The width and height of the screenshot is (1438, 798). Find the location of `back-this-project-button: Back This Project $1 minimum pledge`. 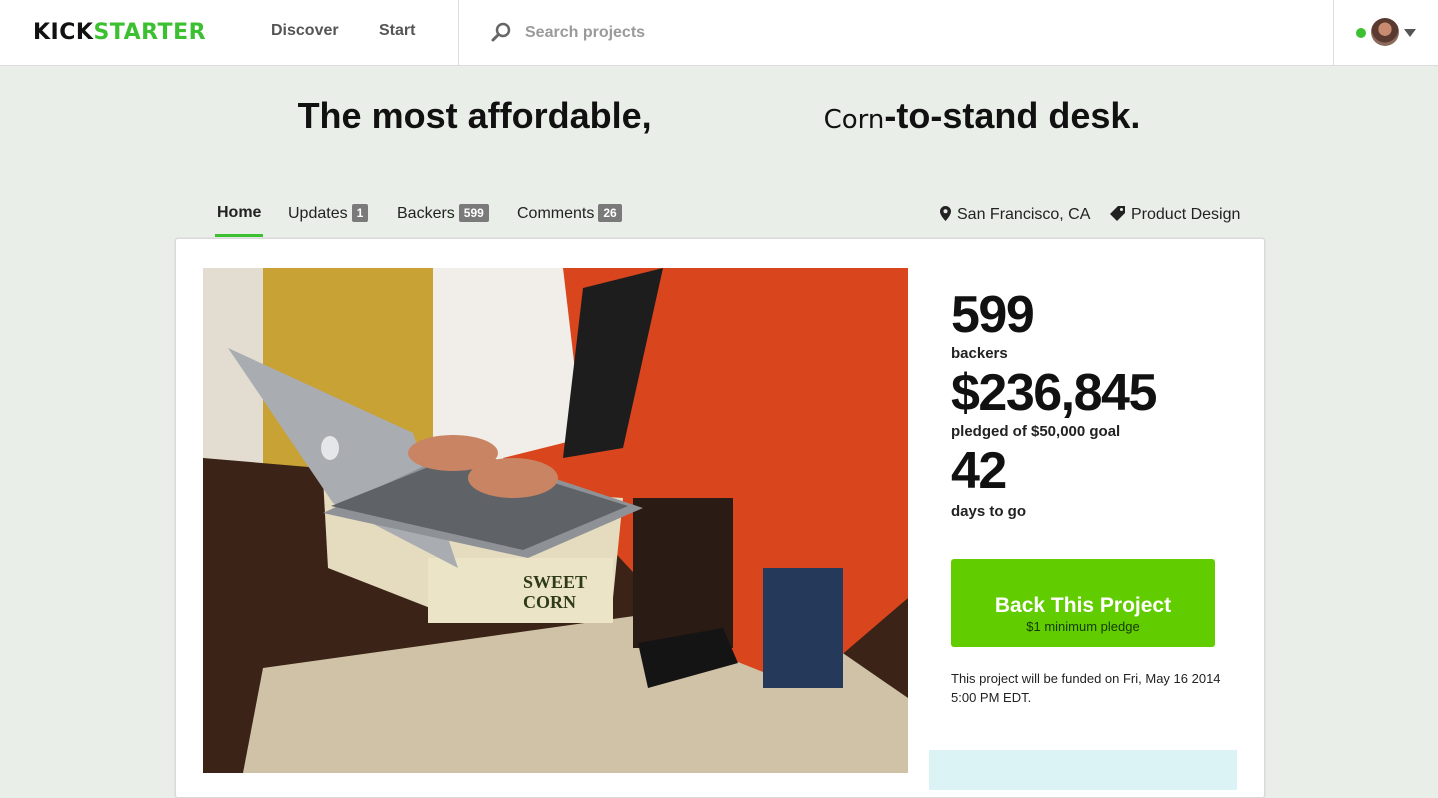

back-this-project-button: Back This Project $1 minimum pledge is located at coordinates (1083, 603).